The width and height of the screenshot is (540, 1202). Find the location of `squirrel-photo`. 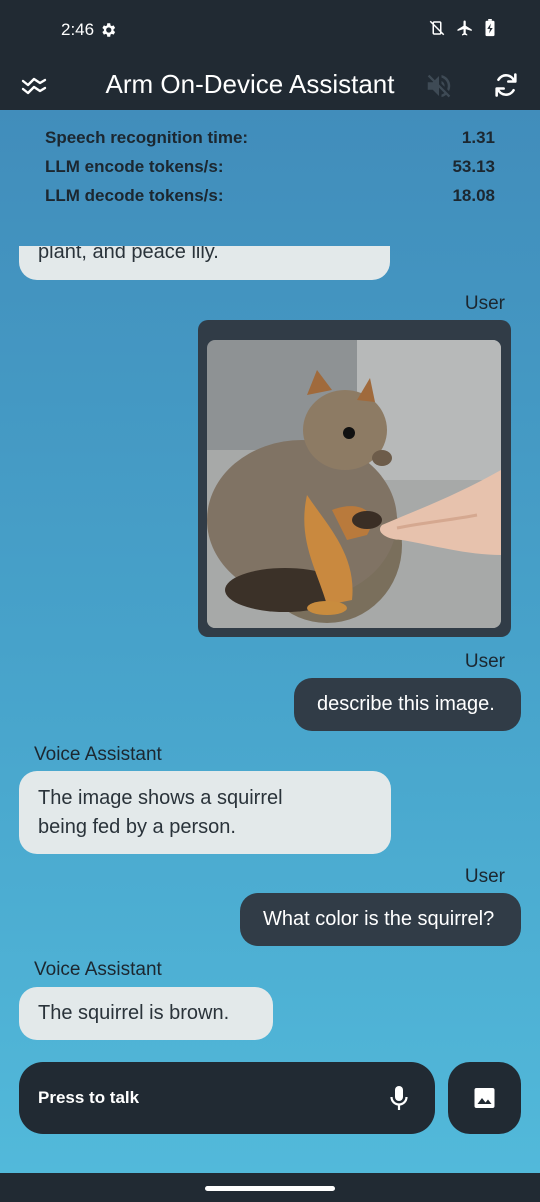

squirrel-photo is located at coordinates (354, 484).